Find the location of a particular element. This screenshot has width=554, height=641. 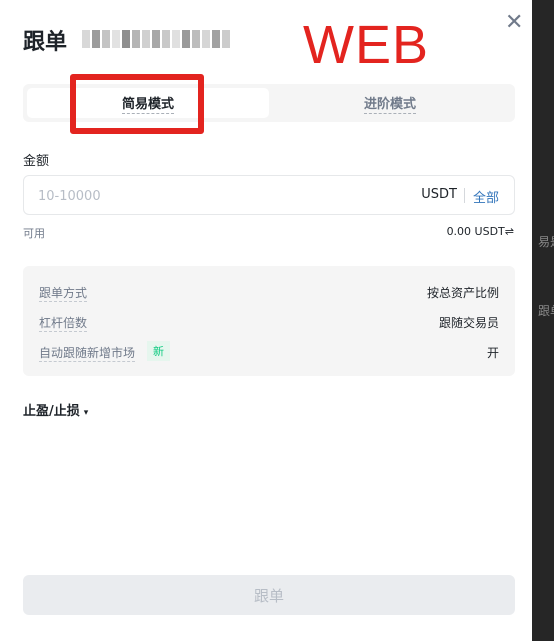

amount-field-container: USDT 全部 is located at coordinates (269, 195).